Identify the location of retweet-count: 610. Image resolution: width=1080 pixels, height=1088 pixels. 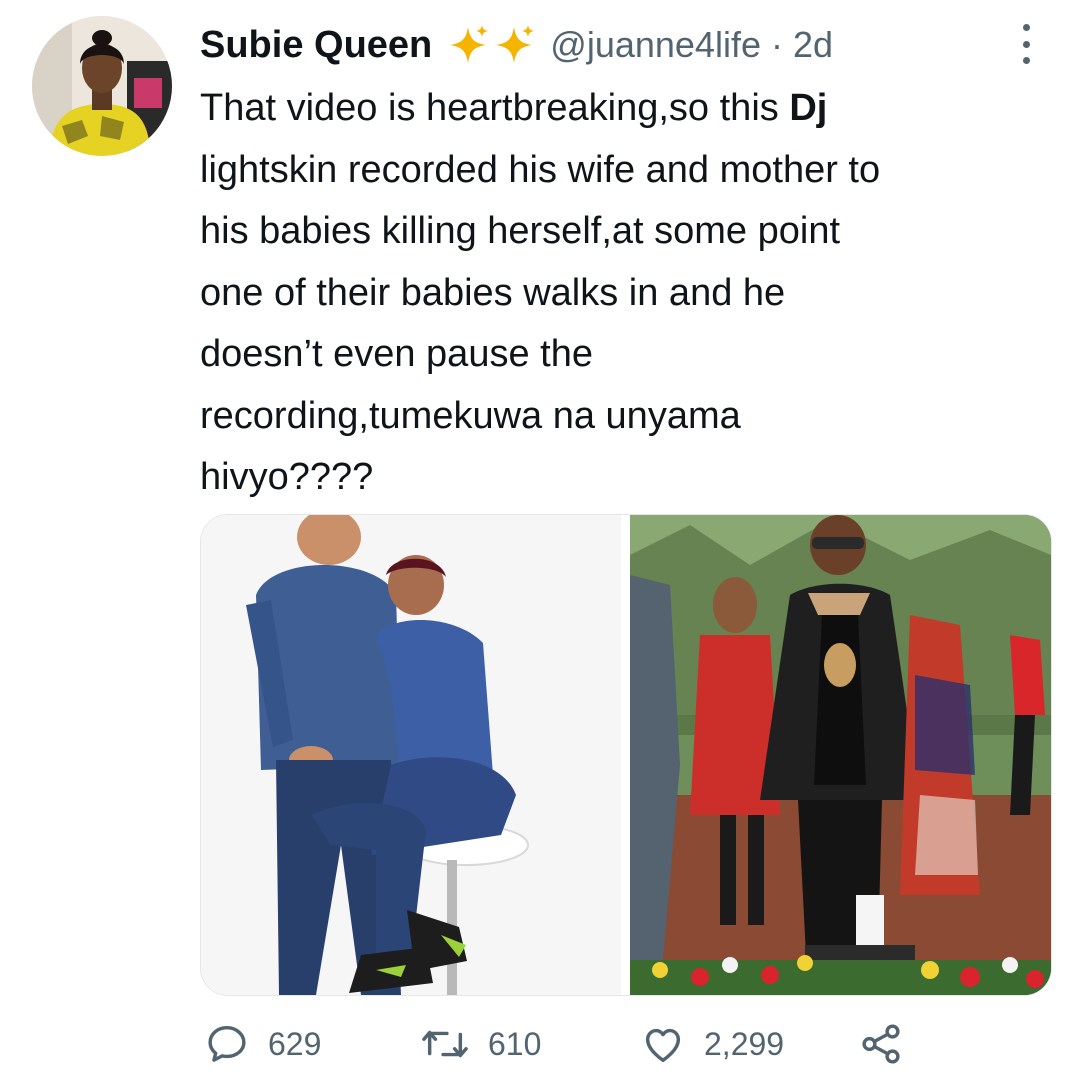
(515, 1043).